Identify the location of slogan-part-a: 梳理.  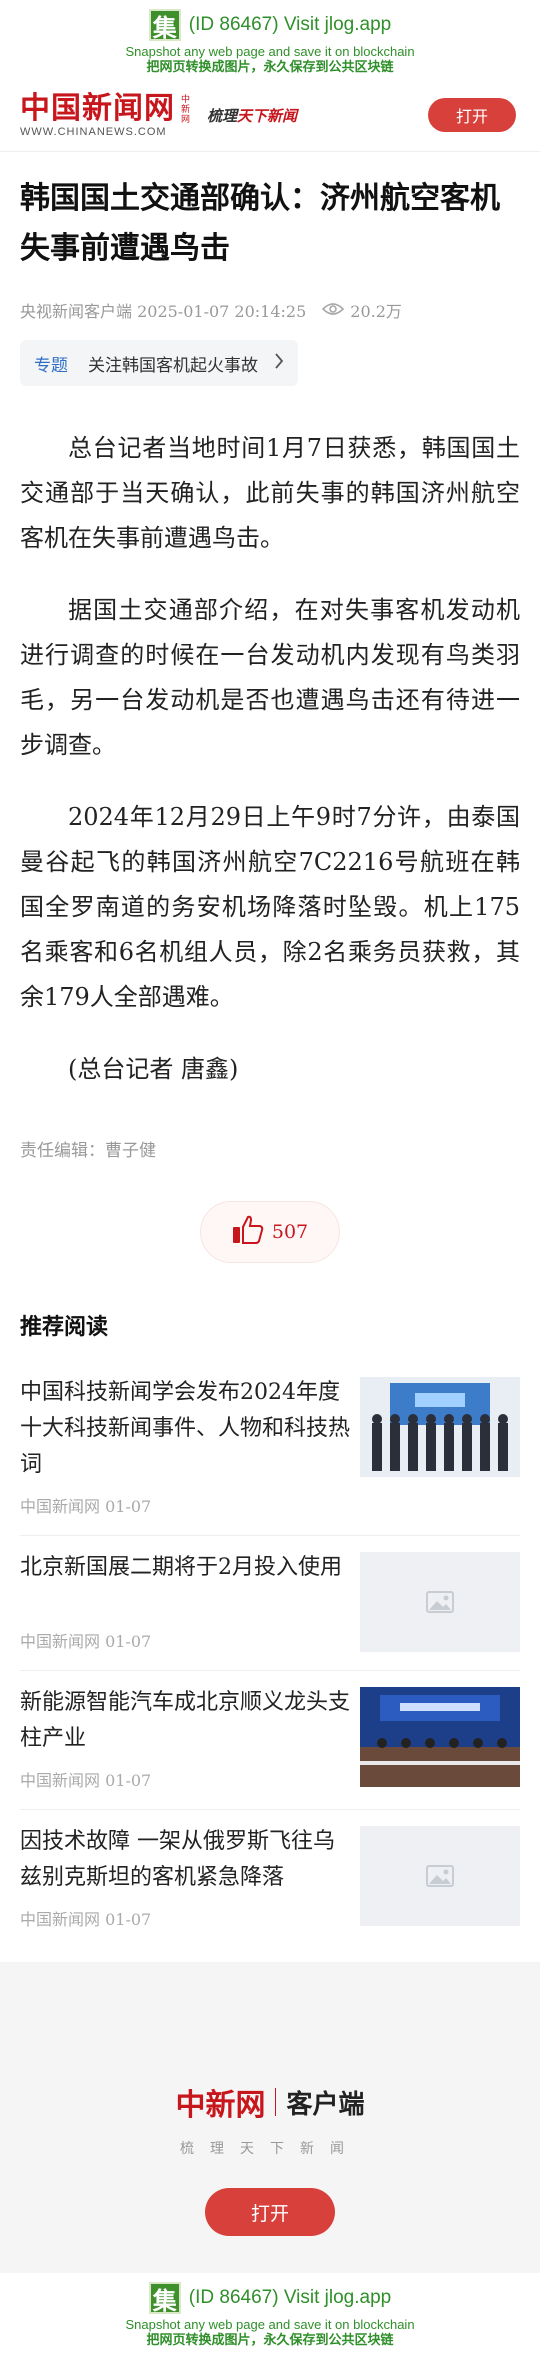
(222, 116).